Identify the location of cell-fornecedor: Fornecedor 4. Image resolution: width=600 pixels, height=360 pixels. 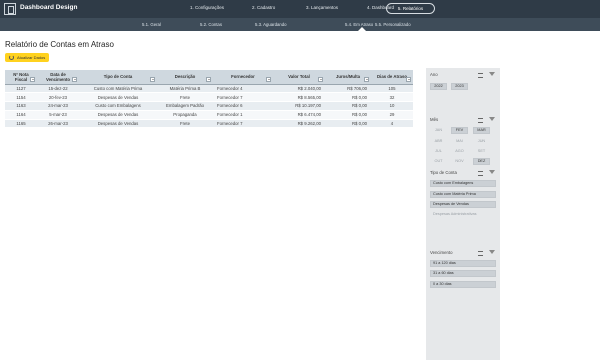
(243, 88).